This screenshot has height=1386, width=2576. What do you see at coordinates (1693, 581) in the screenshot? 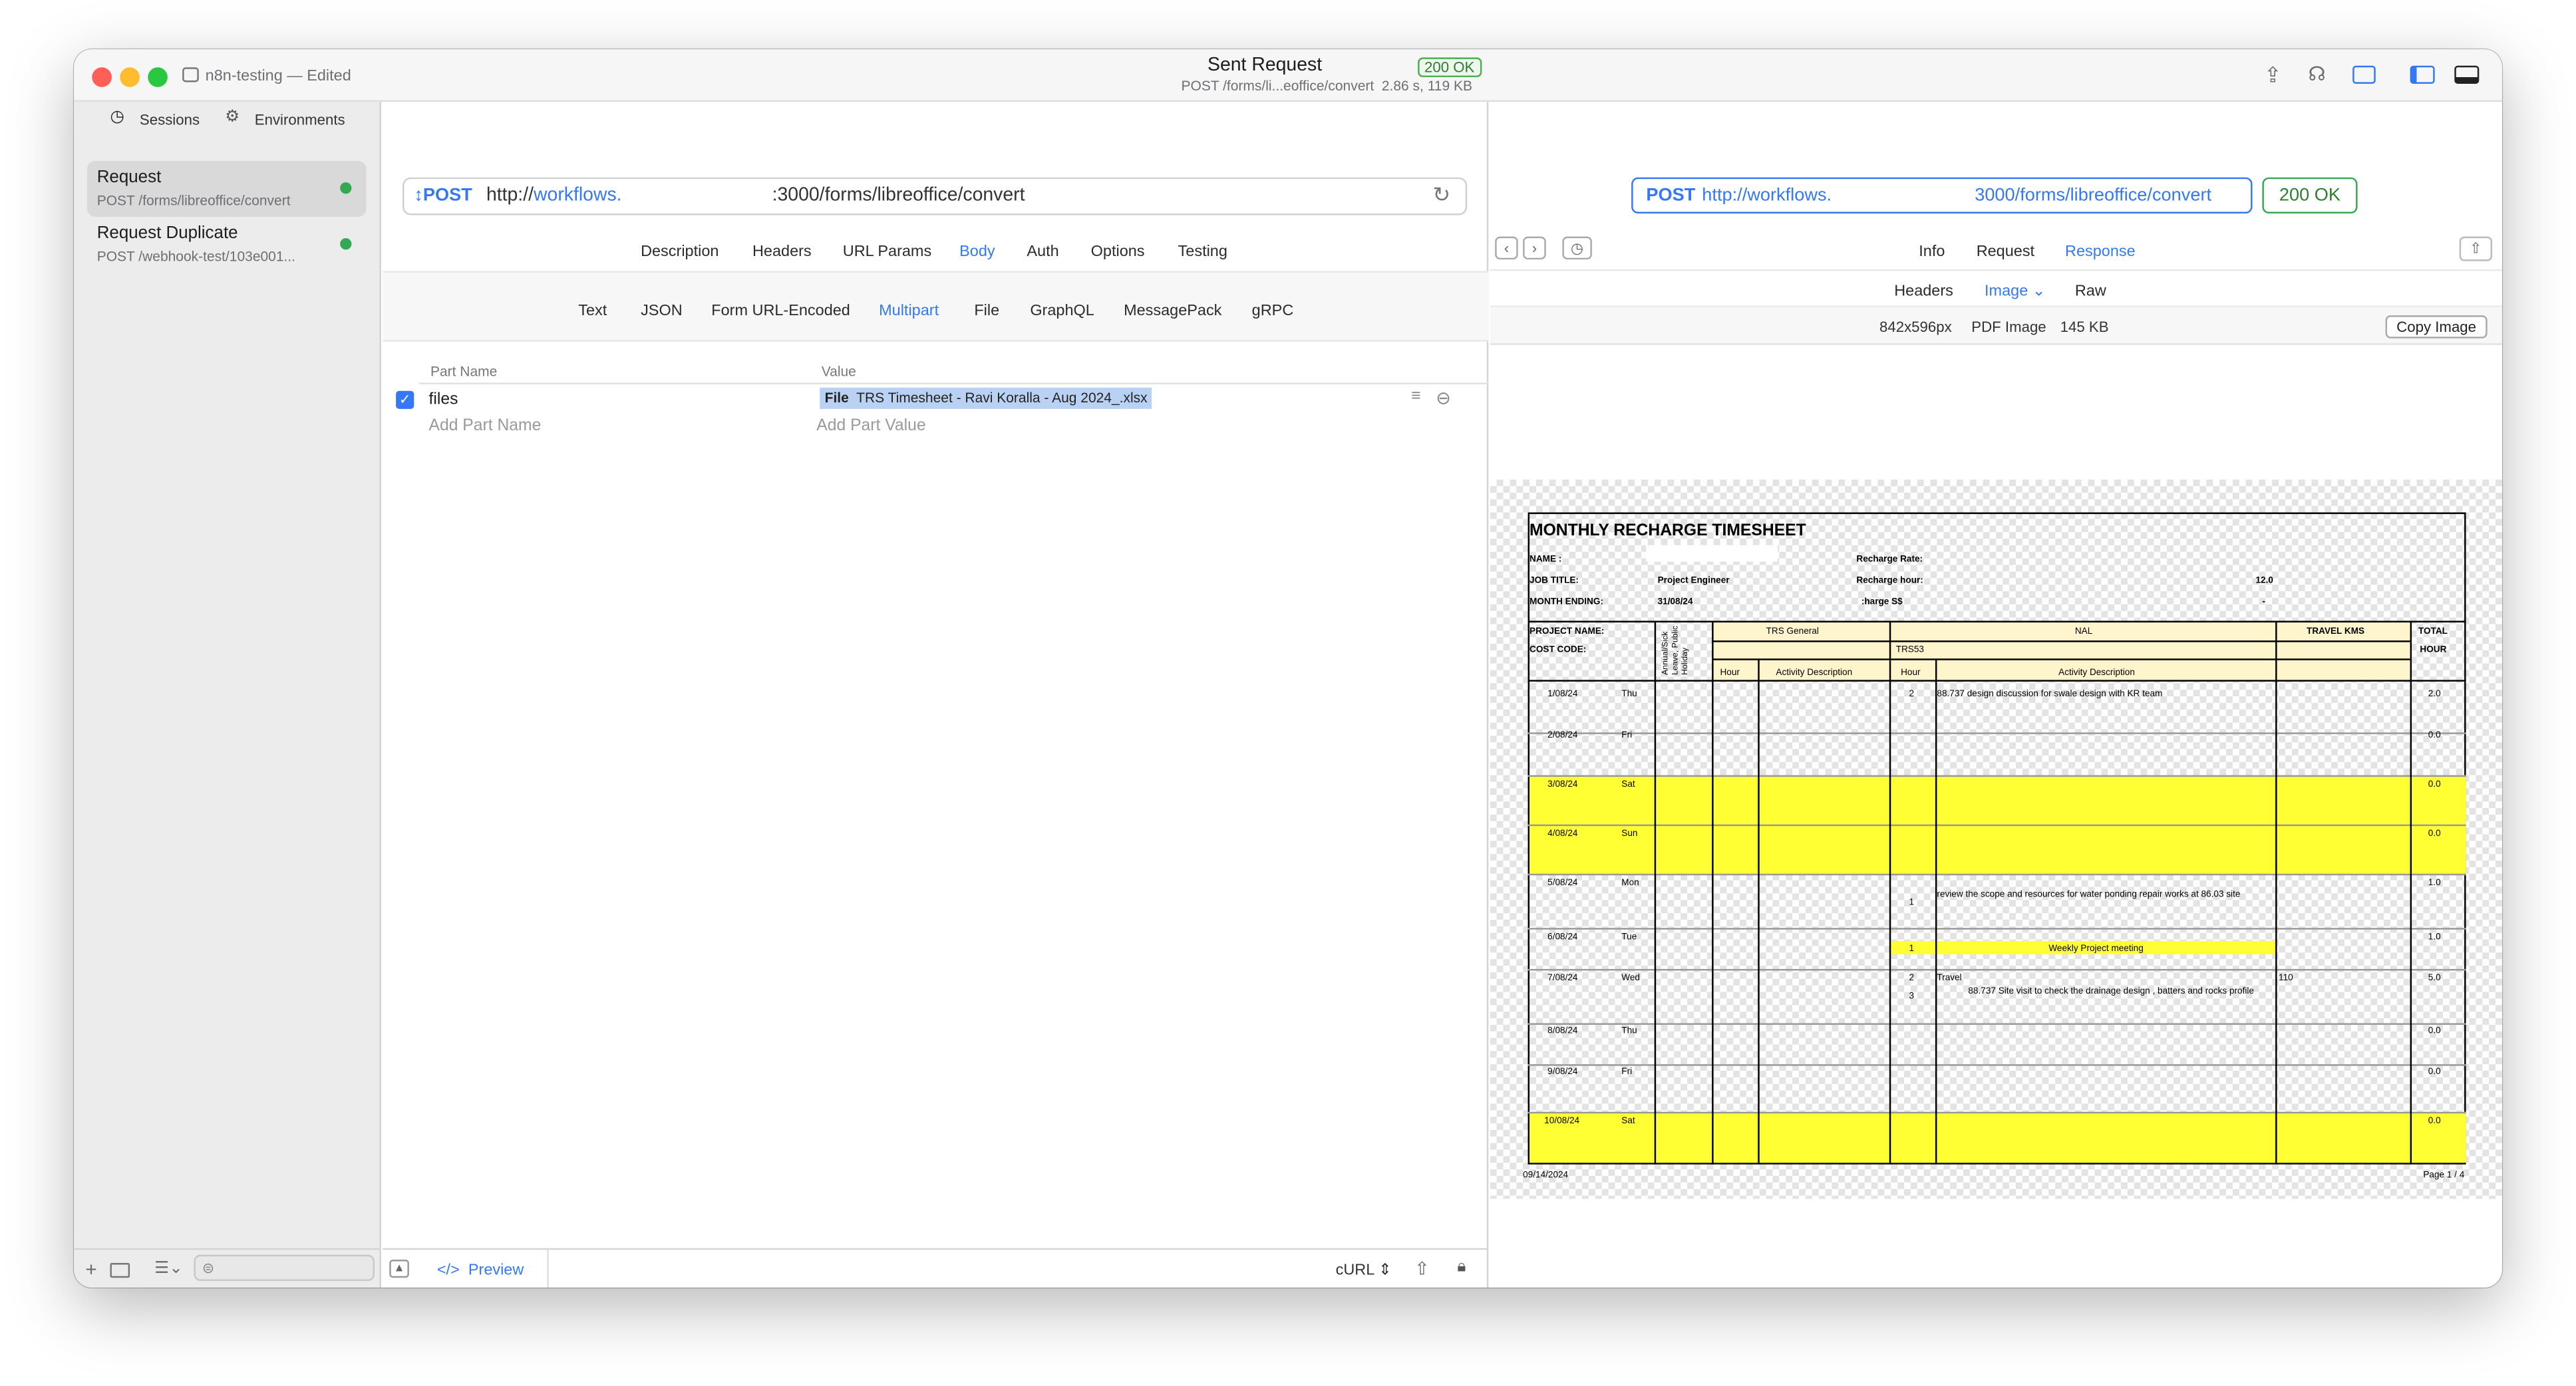
I see `job-title-value: Project Engineer` at bounding box center [1693, 581].